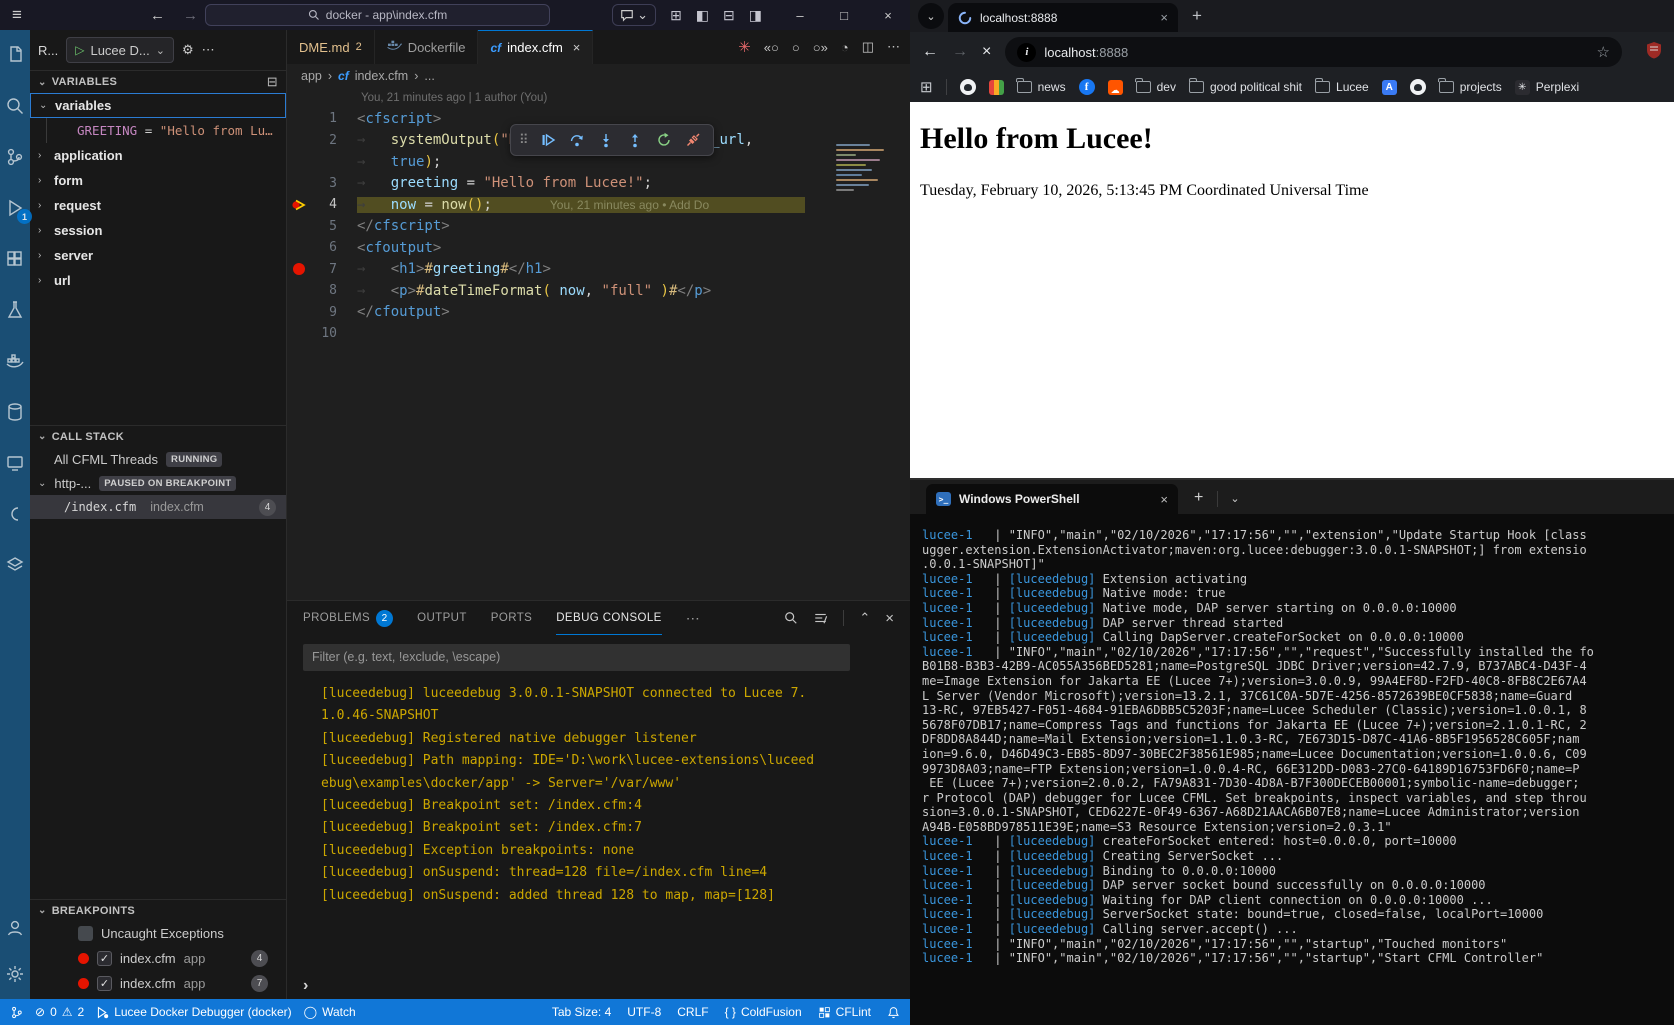 Image resolution: width=1674 pixels, height=1025 pixels. Describe the element at coordinates (609, 618) in the screenshot. I see `panel-tab-debug-console: DEBUG CONSOLE` at that location.